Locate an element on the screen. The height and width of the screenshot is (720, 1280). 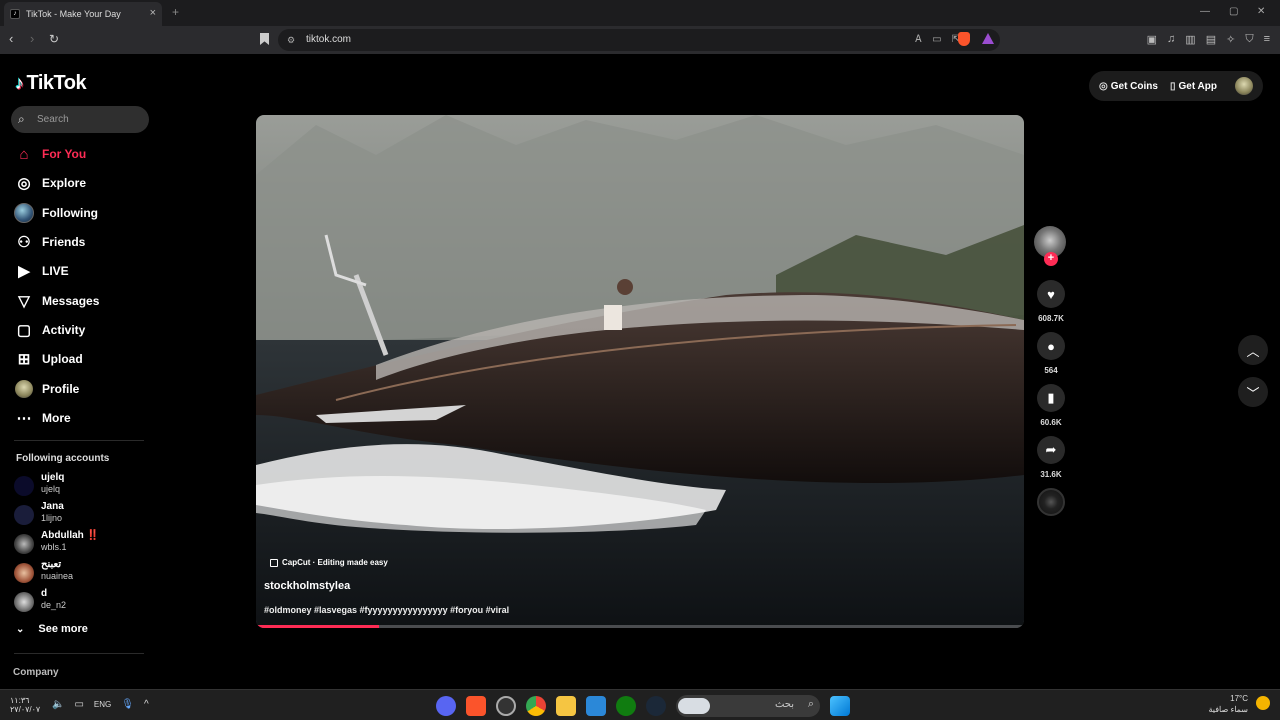
tiktok-logo: ♪ TikTok is located at coordinates (51, 83).